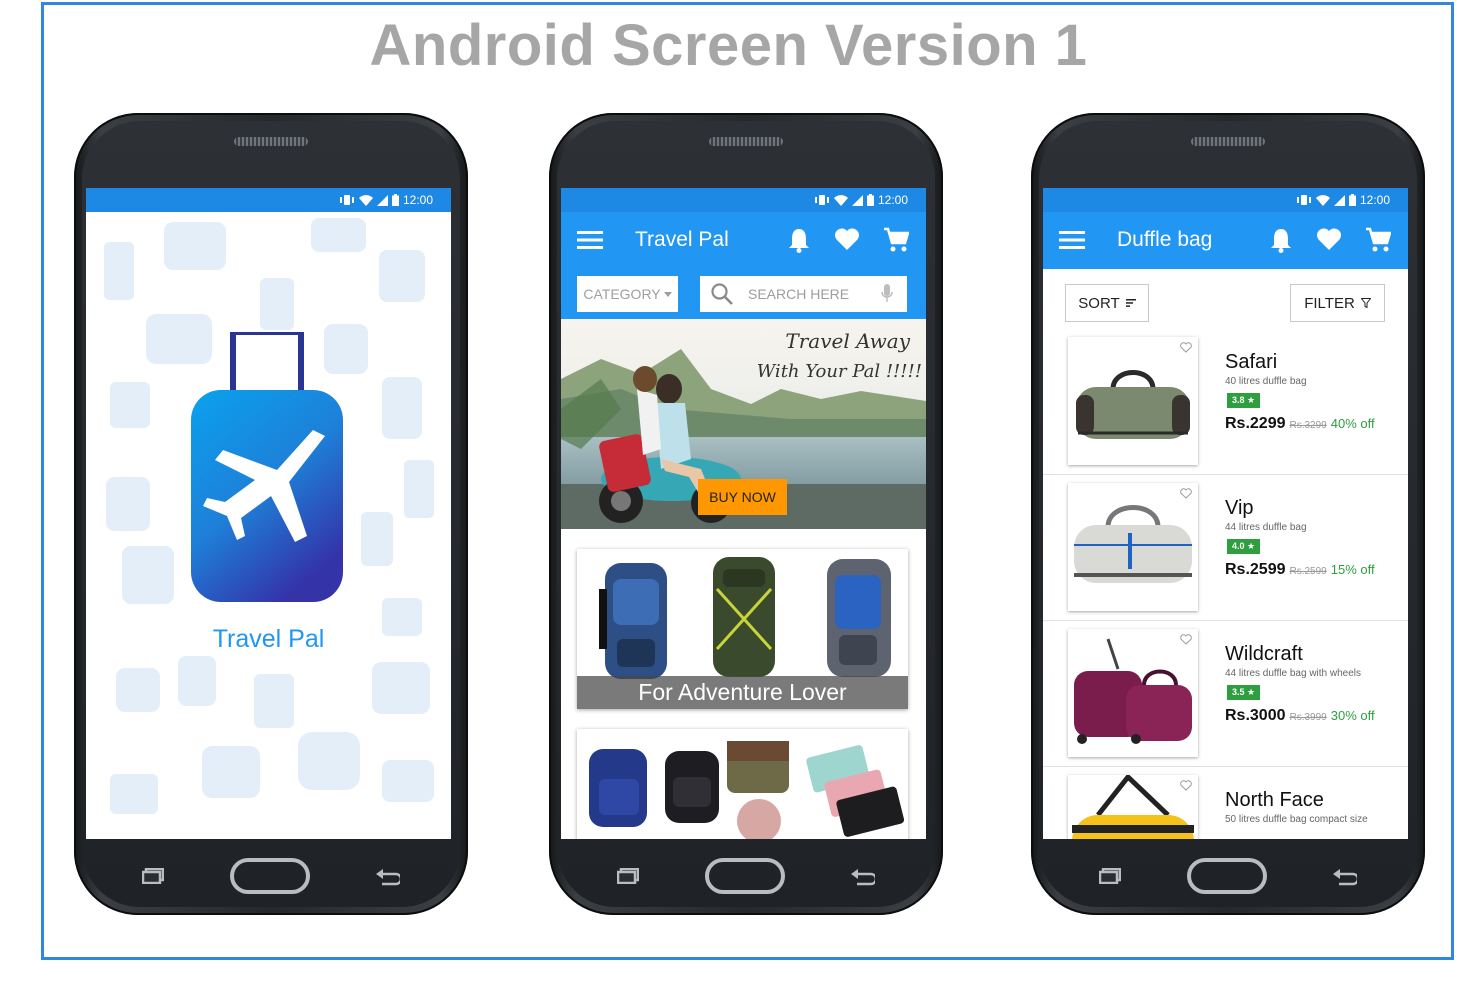 The height and width of the screenshot is (1007, 1457). I want to click on price-row: Rs.3000 Rs.3999 30% off, so click(1300, 716).